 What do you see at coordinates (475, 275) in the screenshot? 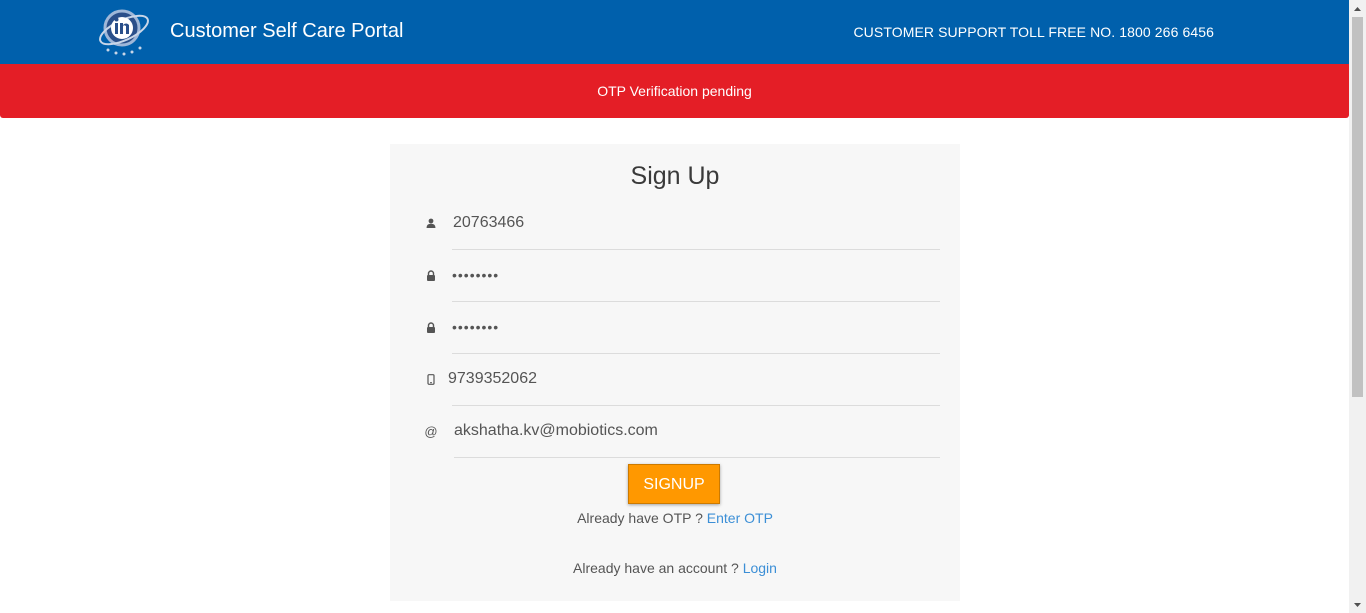
I see `password-value: ••••••••` at bounding box center [475, 275].